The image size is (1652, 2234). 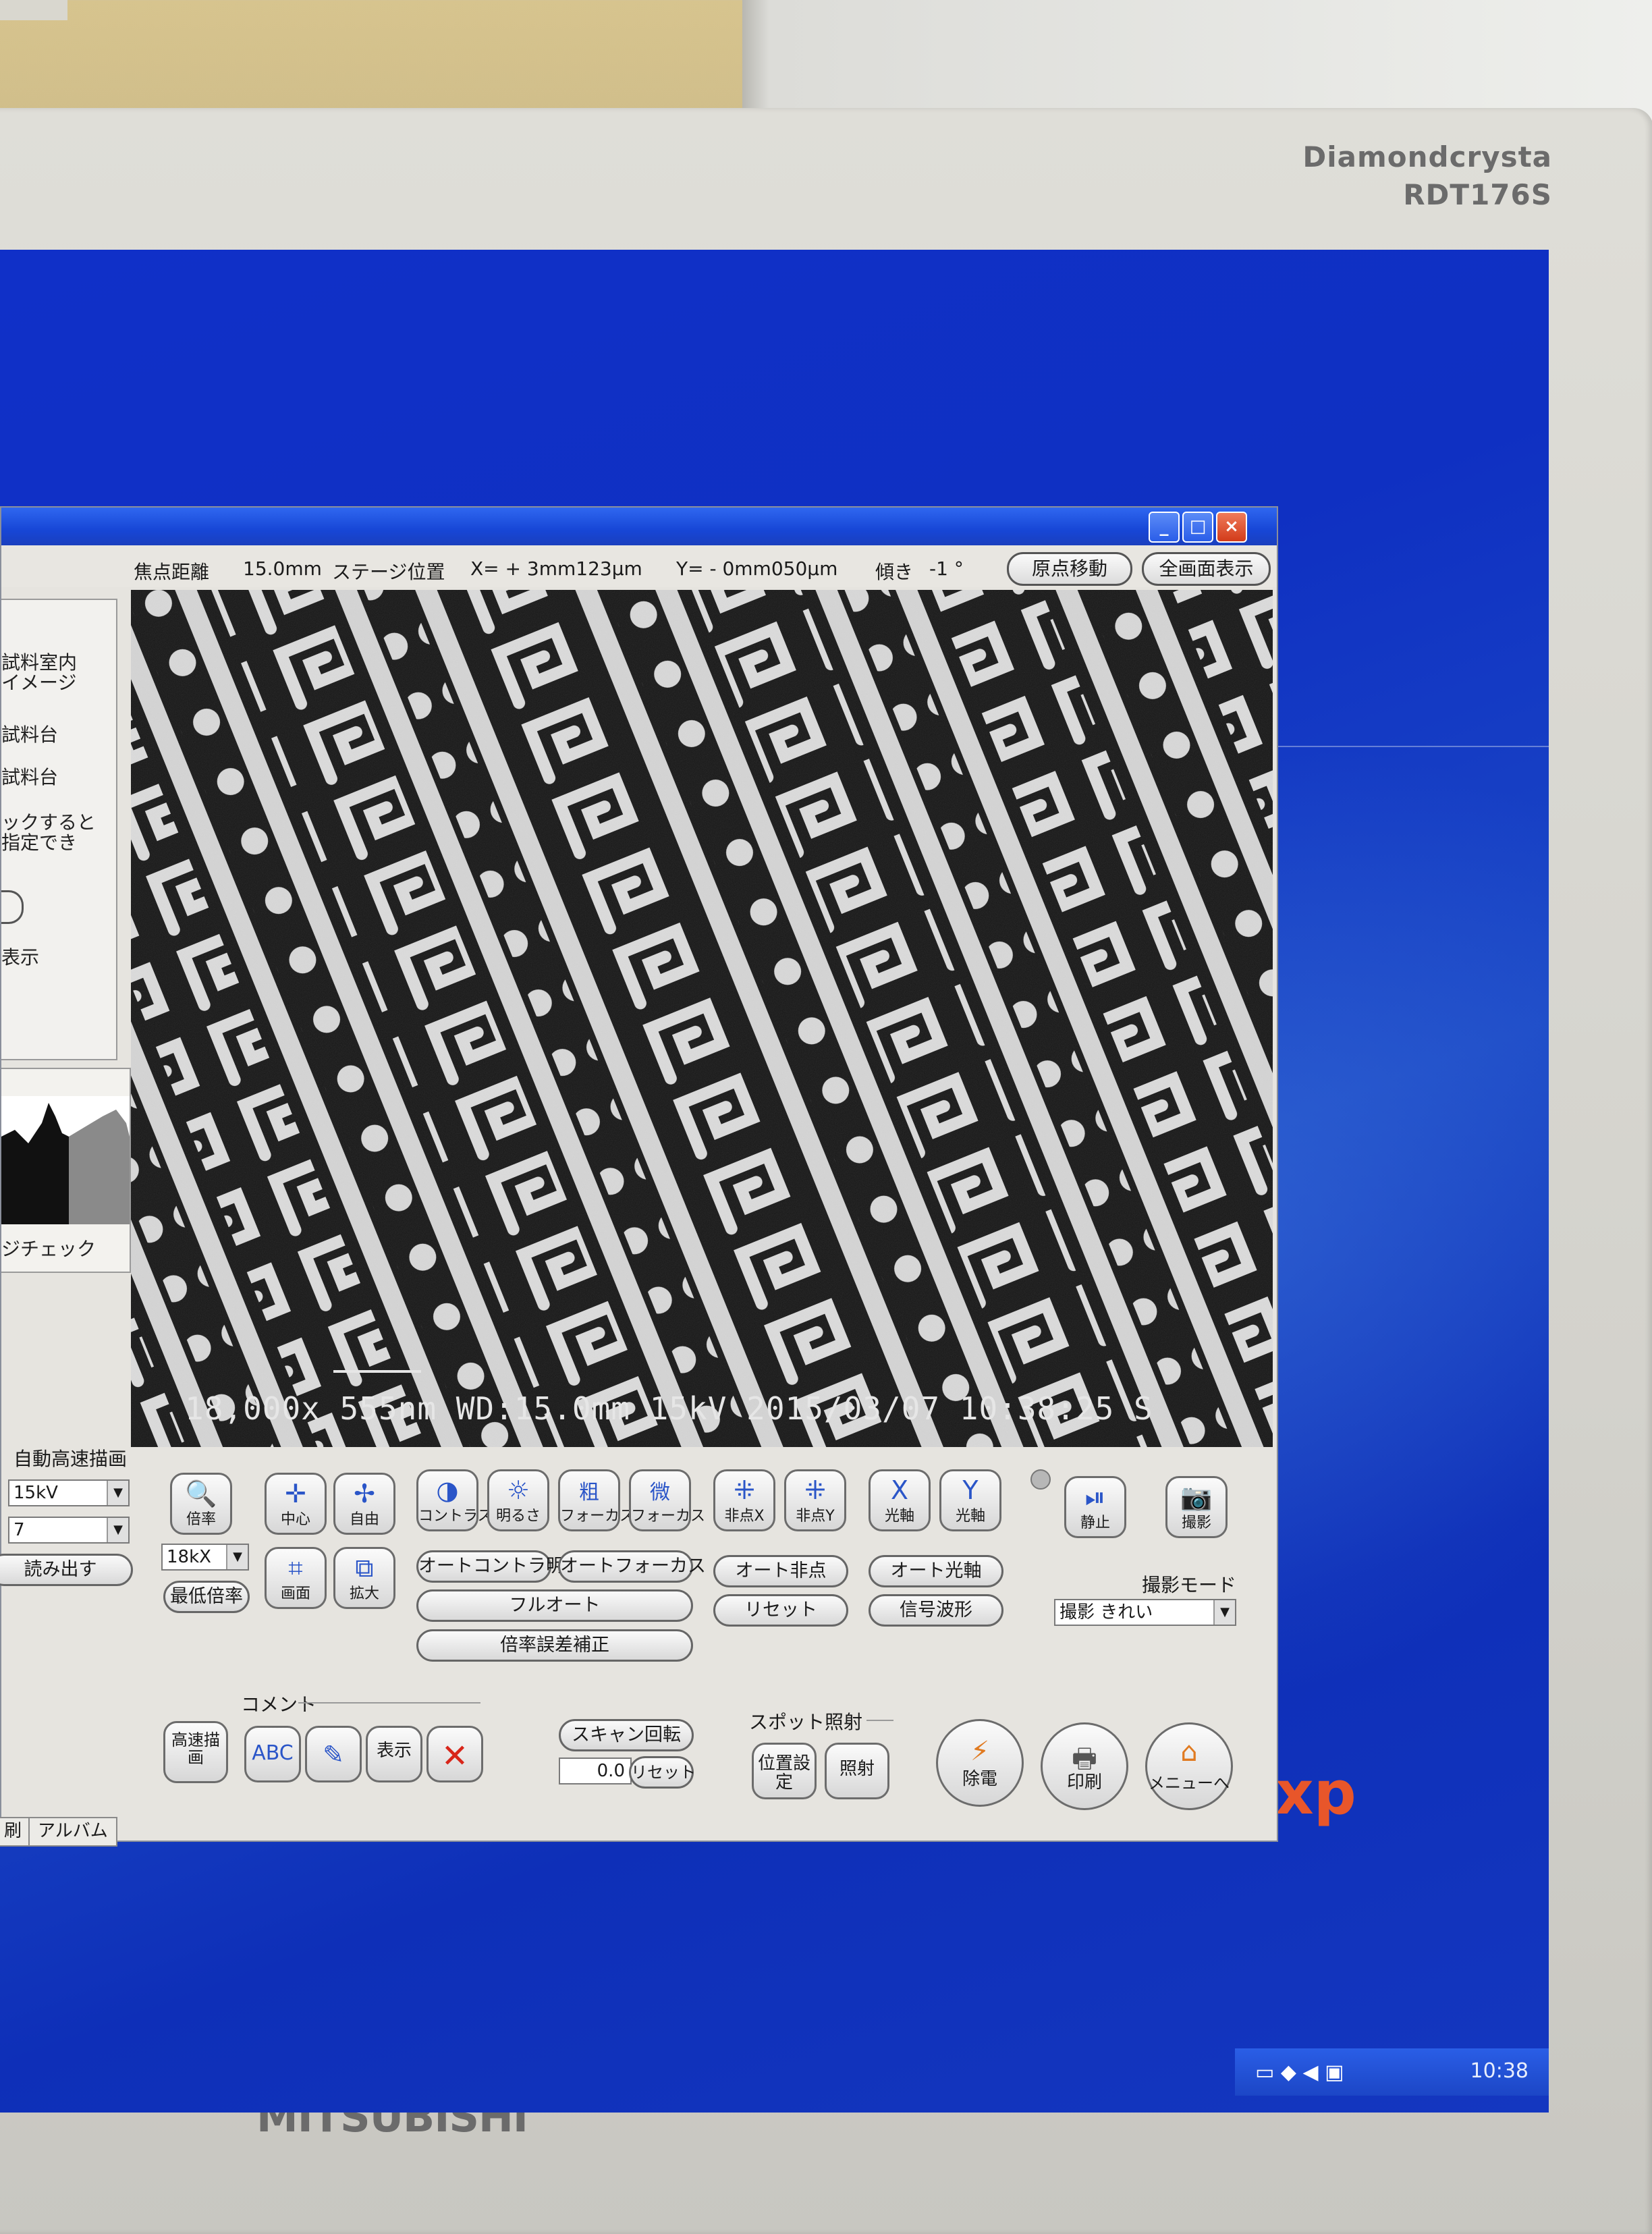 I want to click on auto-stig-button: オート非点, so click(x=780, y=1571).